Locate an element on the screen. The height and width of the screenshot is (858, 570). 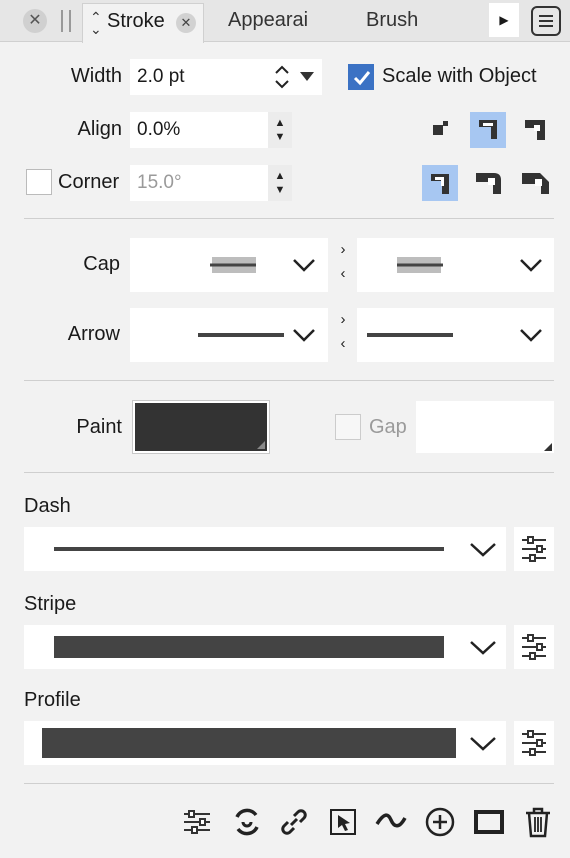
profile-preview is located at coordinates (269, 743).